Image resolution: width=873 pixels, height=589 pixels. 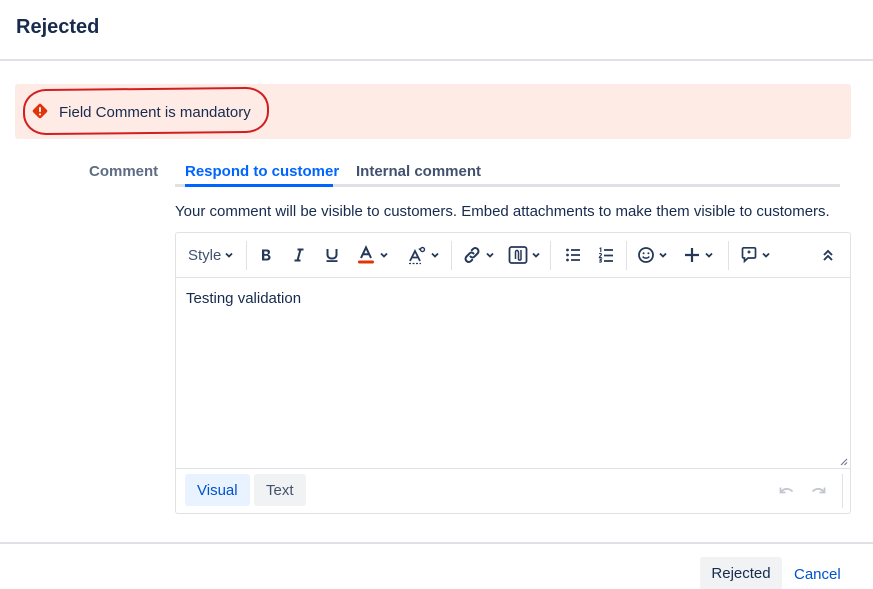 I want to click on numbered-list-icon, so click(x=605, y=255).